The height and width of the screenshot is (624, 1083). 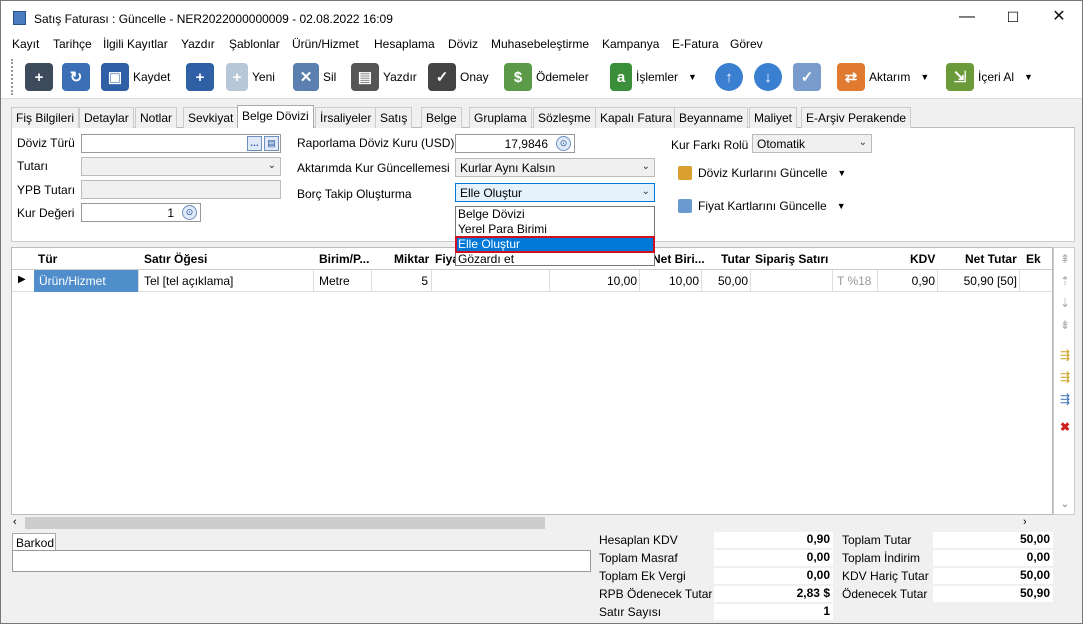 What do you see at coordinates (1013, 17) in the screenshot?
I see `maximize-button: ☐` at bounding box center [1013, 17].